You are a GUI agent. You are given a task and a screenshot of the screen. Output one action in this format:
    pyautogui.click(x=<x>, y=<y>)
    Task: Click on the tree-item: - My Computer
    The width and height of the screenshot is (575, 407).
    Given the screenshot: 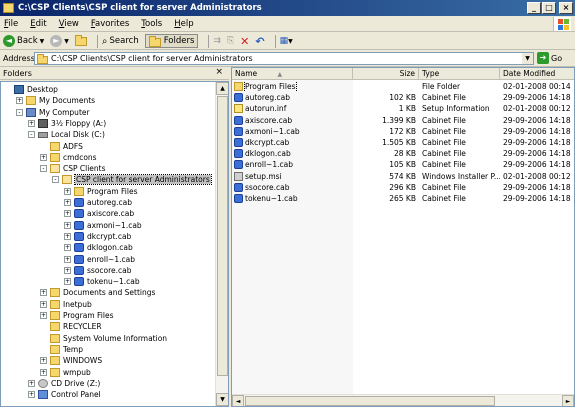 What is the action you would take?
    pyautogui.click(x=53, y=112)
    